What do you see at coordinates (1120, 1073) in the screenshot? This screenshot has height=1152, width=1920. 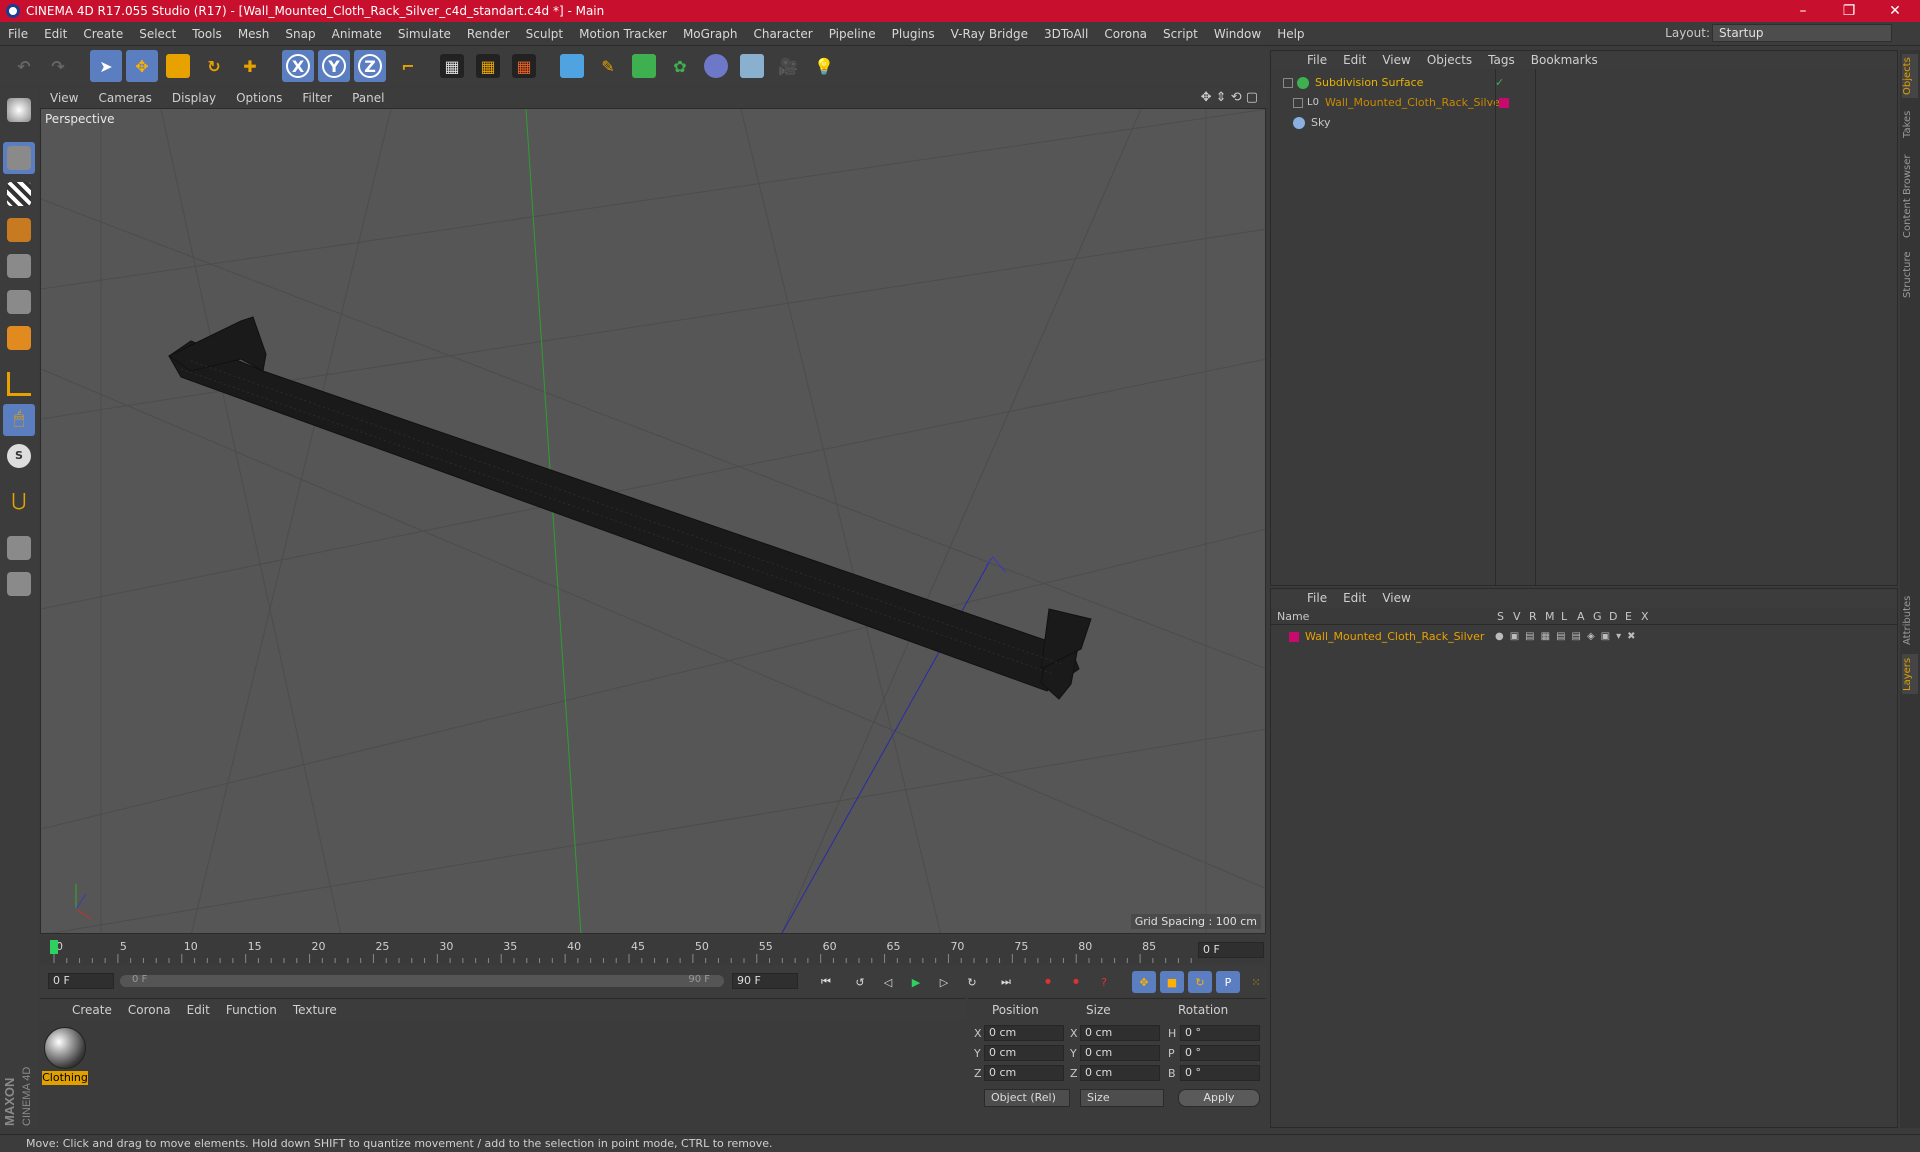 I see `size-z-field: 0 cm` at bounding box center [1120, 1073].